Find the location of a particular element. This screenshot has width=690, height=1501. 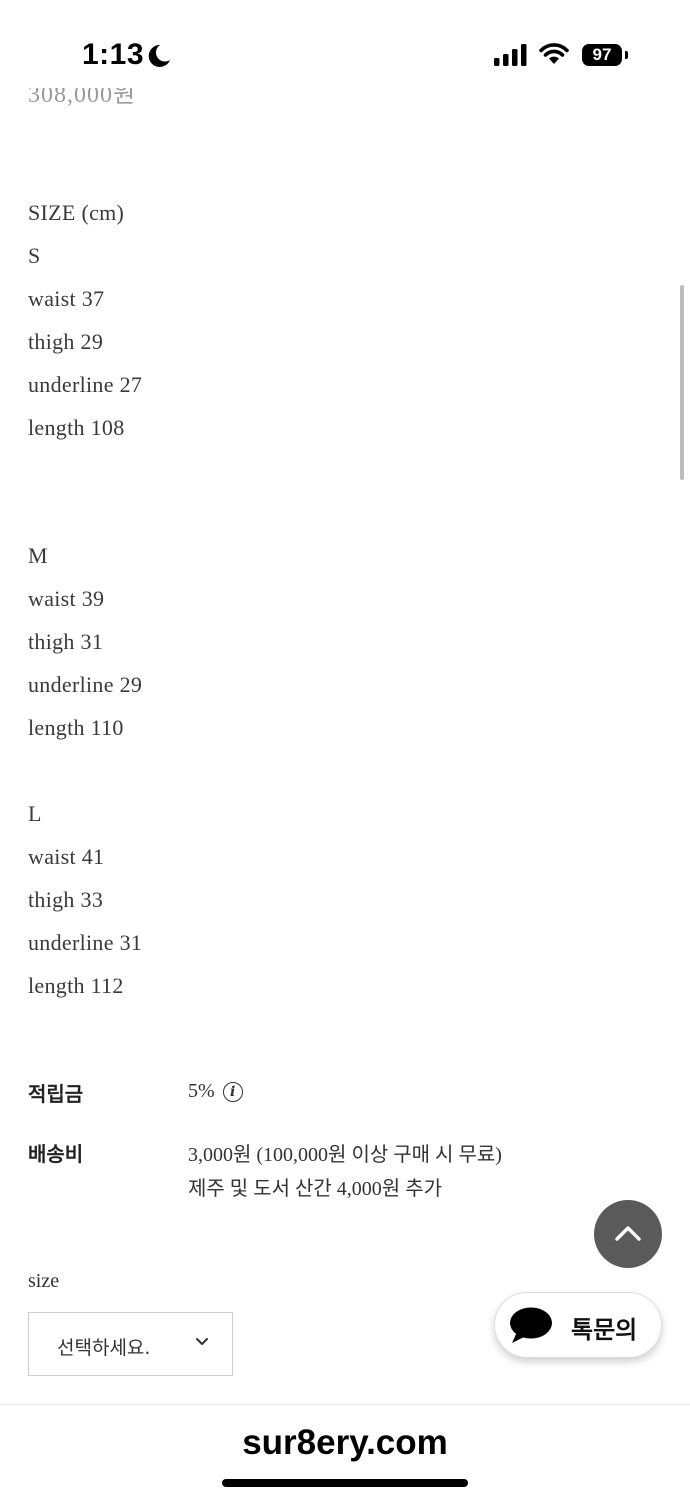

chevron-up-icon is located at coordinates (628, 1233).